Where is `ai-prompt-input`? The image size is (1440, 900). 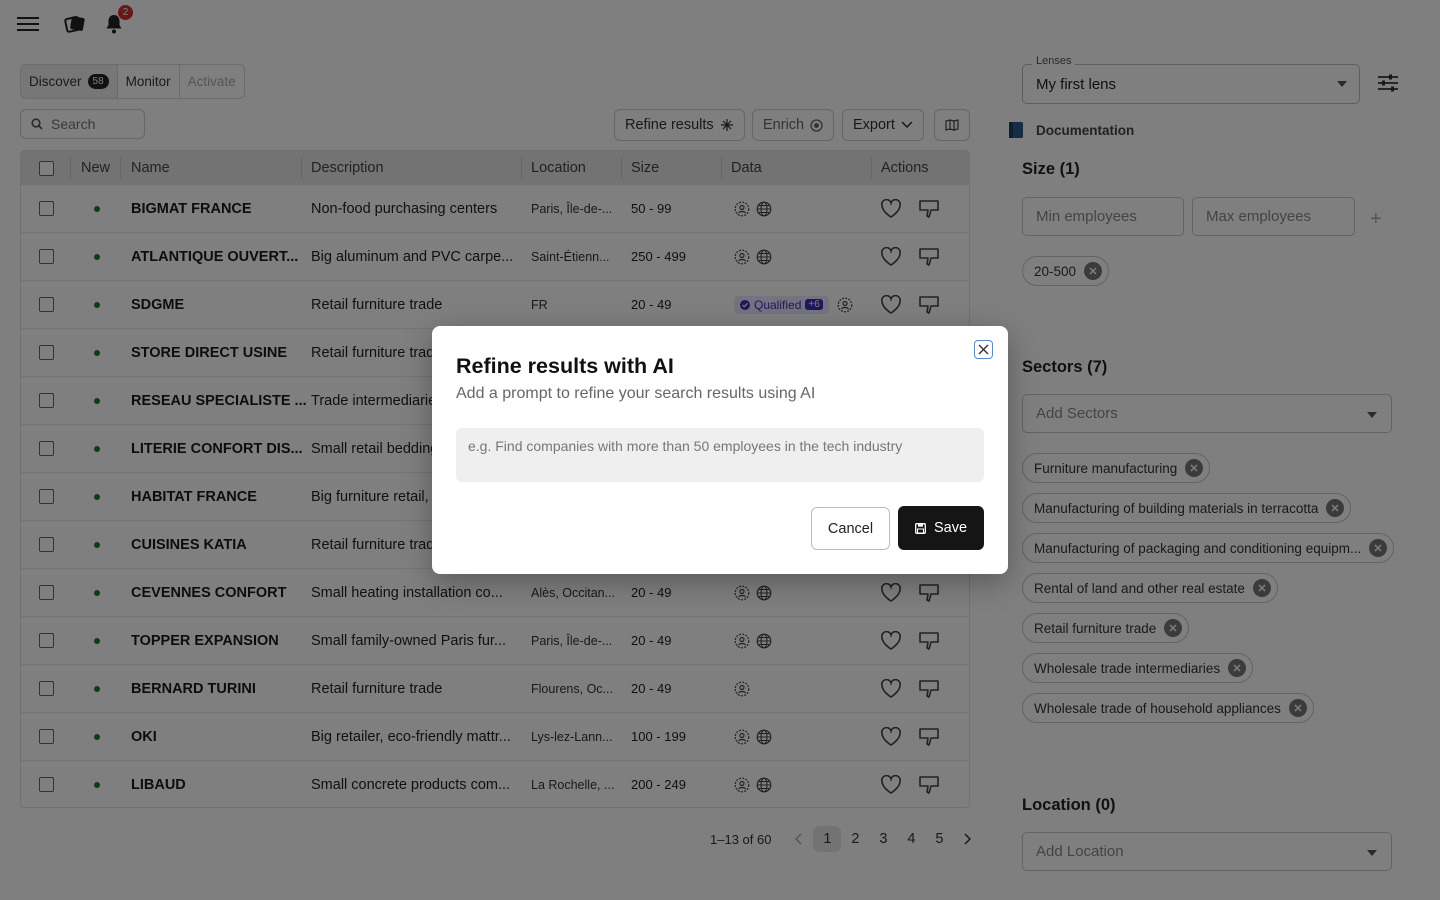
ai-prompt-input is located at coordinates (720, 455).